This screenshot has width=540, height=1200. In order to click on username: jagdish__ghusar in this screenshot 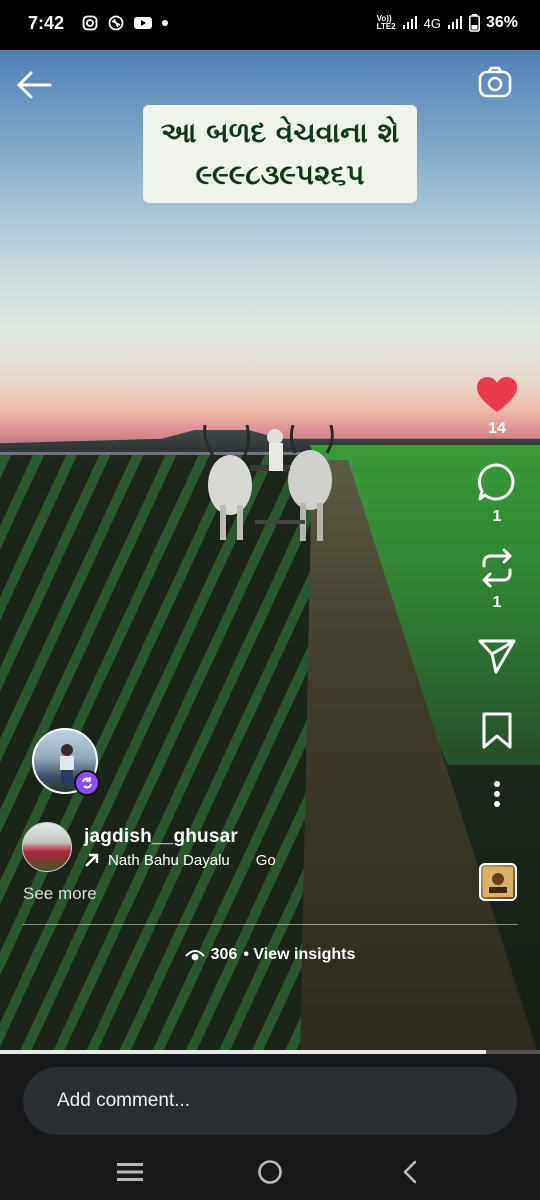, I will do `click(180, 837)`.